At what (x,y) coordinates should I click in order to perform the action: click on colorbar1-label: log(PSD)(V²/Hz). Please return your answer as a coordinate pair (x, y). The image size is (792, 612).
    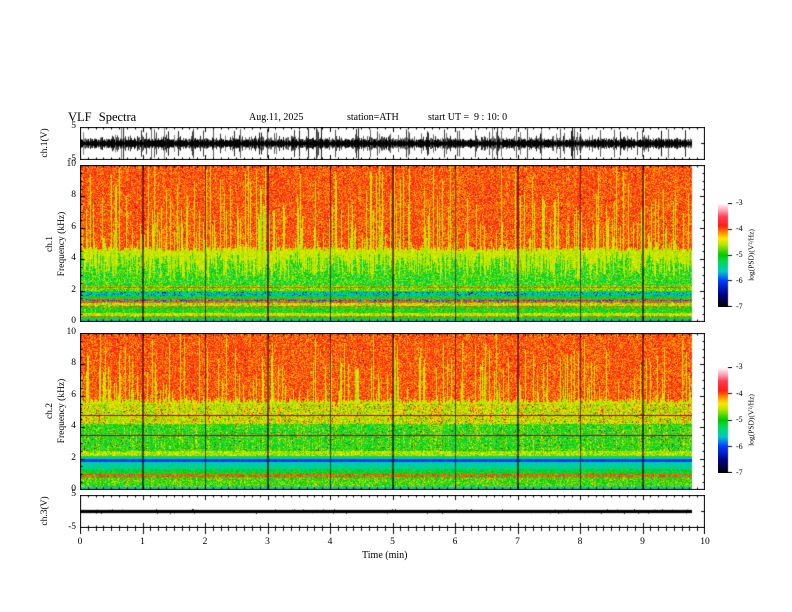
    Looking at the image, I should click on (751, 255).